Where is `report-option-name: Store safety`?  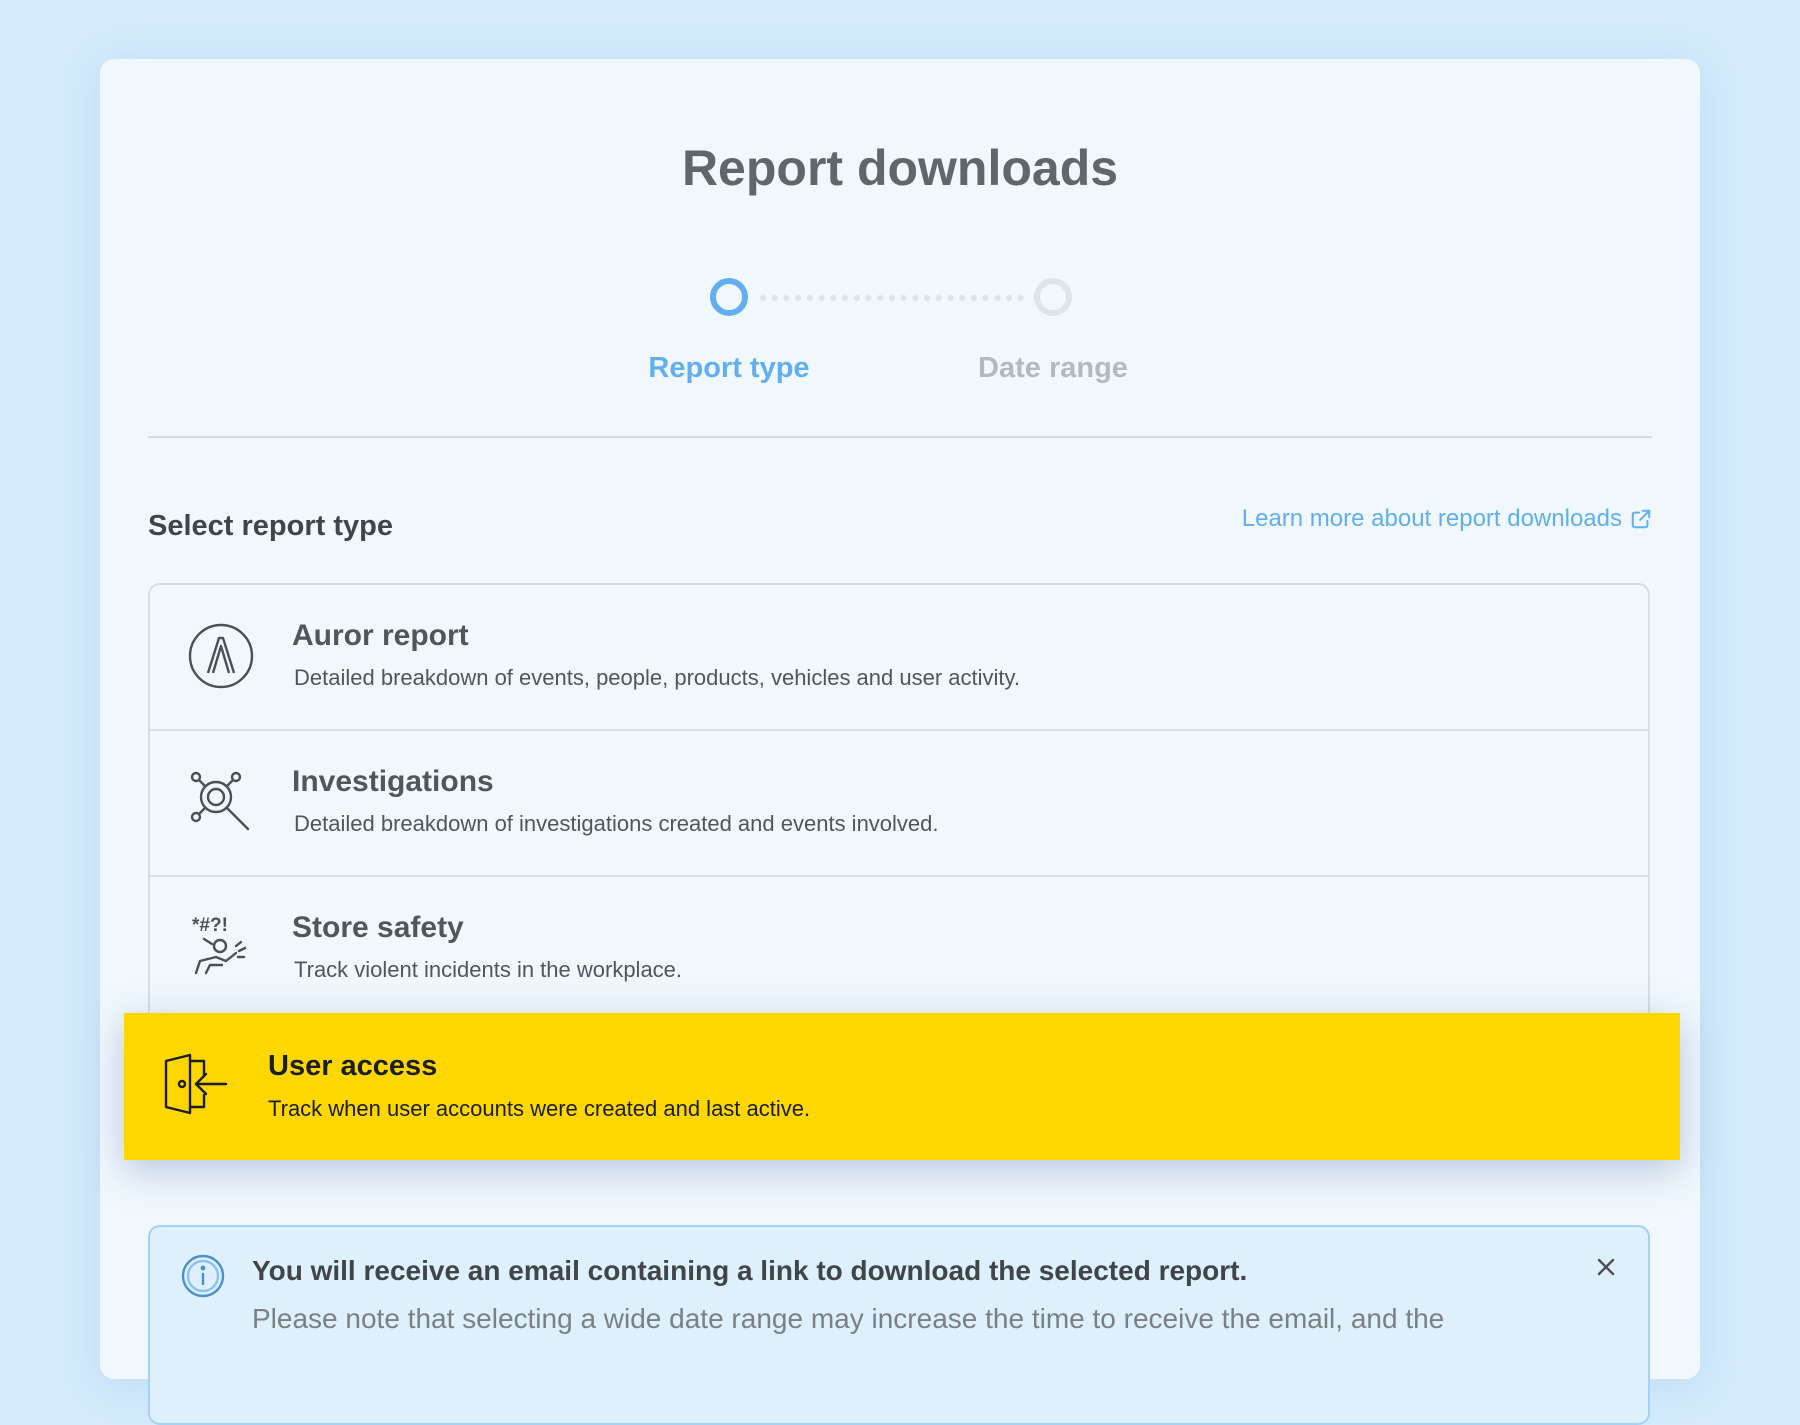
report-option-name: Store safety is located at coordinates (378, 927).